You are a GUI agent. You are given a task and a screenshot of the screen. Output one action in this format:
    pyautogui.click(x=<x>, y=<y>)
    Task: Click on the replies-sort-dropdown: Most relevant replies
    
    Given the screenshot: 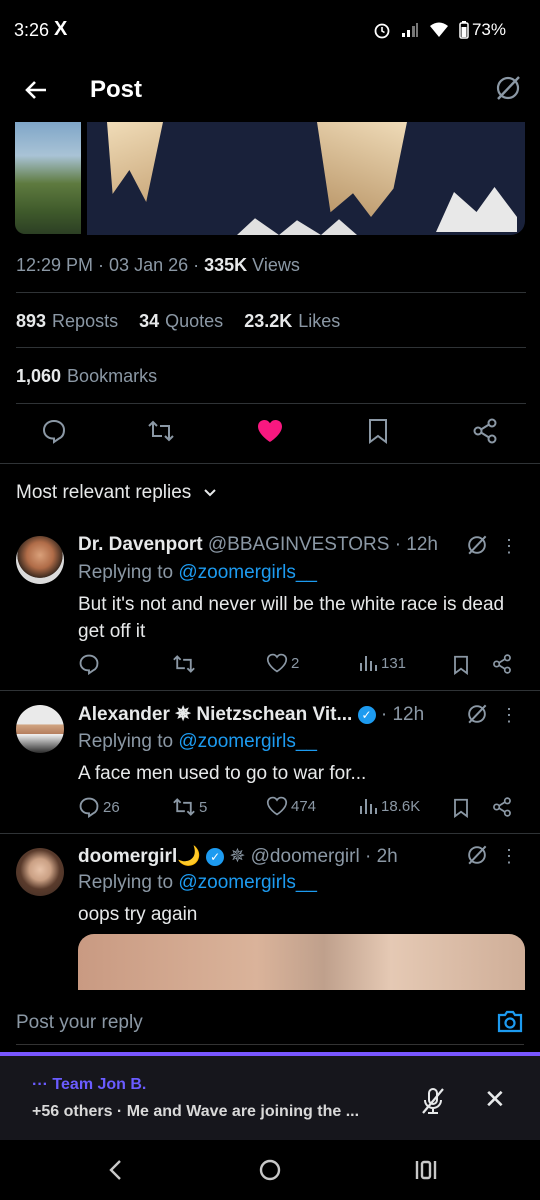 What is the action you would take?
    pyautogui.click(x=116, y=493)
    